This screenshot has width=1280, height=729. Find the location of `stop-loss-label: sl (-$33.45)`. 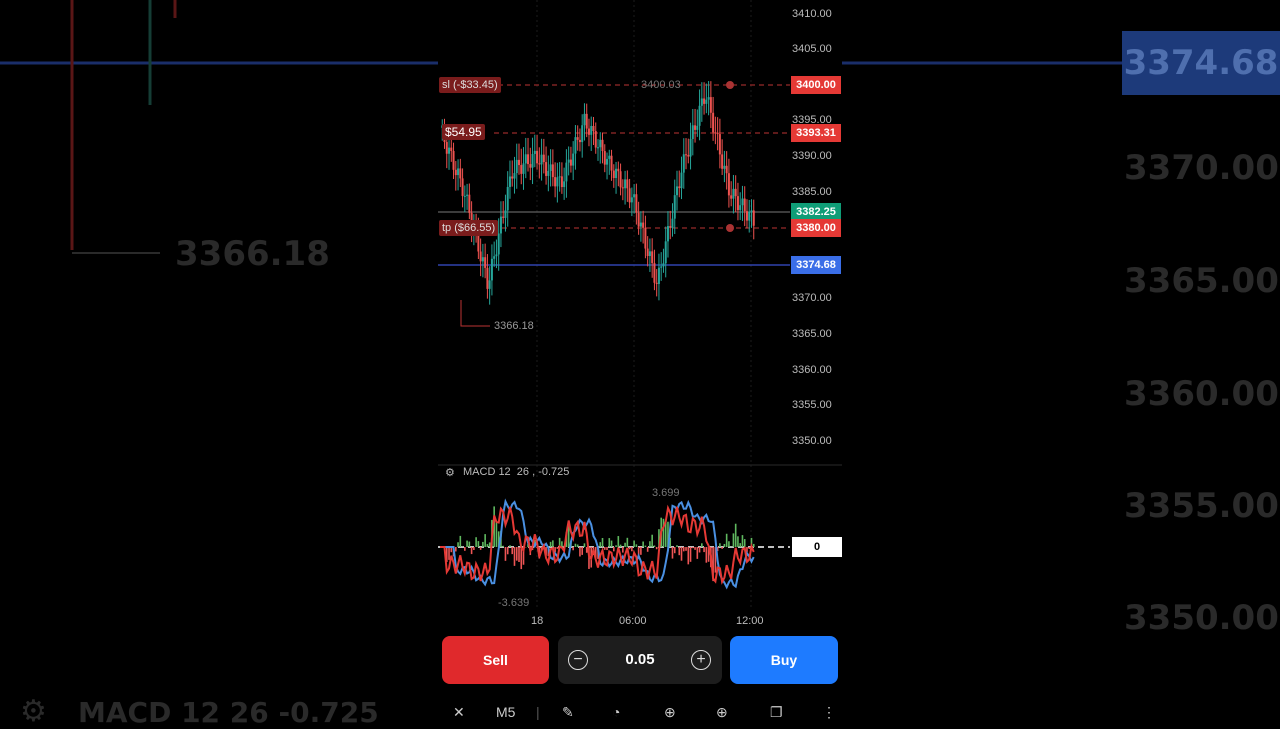

stop-loss-label: sl (-$33.45) is located at coordinates (470, 85).